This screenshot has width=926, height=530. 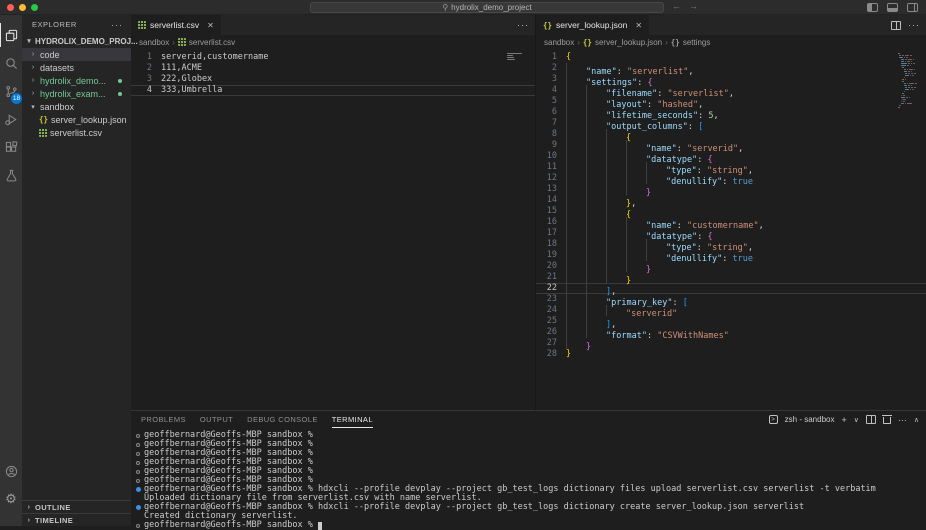 I want to click on line-number: 7, so click(x=554, y=123).